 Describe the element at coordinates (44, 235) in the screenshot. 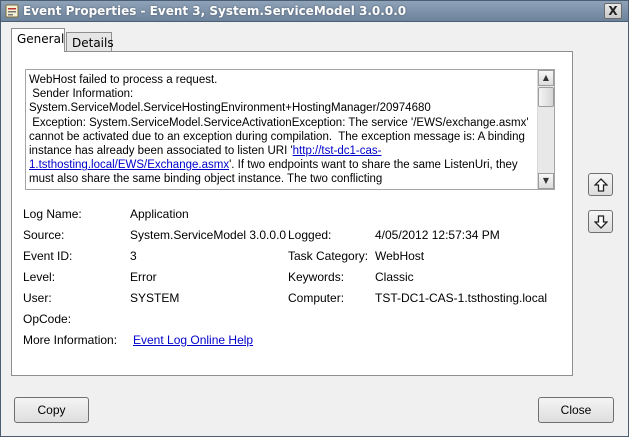

I see `source-label: Source:` at that location.